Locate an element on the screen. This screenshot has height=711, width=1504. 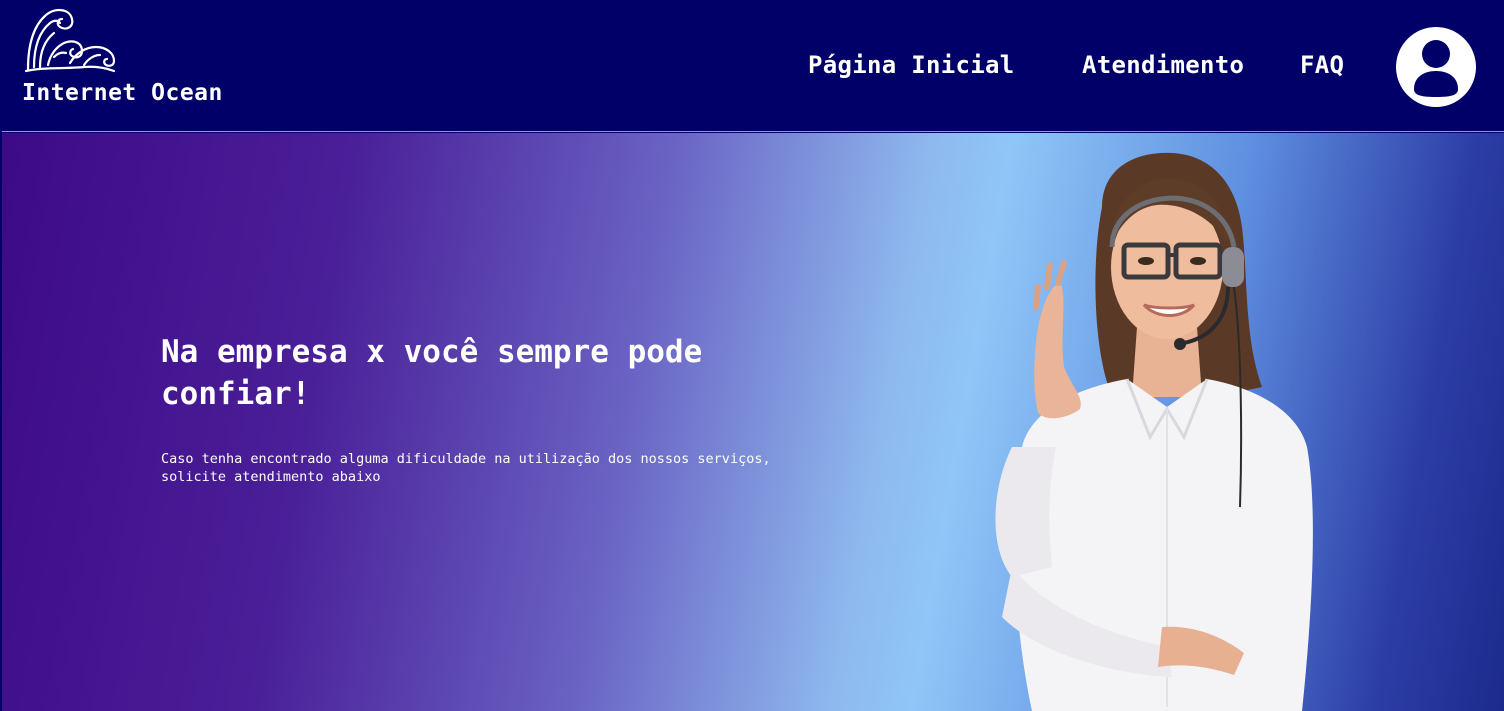
user-avatar-button is located at coordinates (1436, 67).